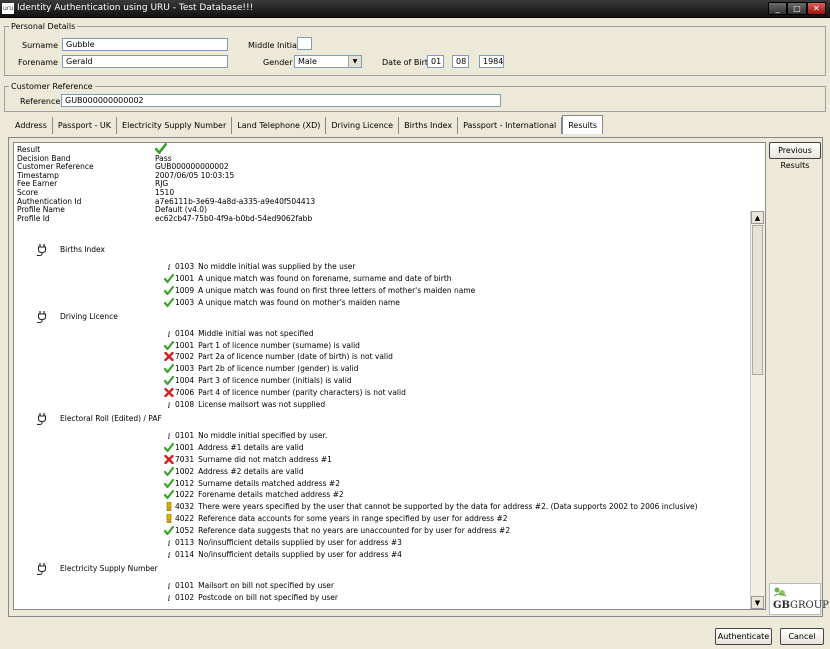 The width and height of the screenshot is (830, 649). I want to click on cancel-button: Cancel, so click(802, 636).